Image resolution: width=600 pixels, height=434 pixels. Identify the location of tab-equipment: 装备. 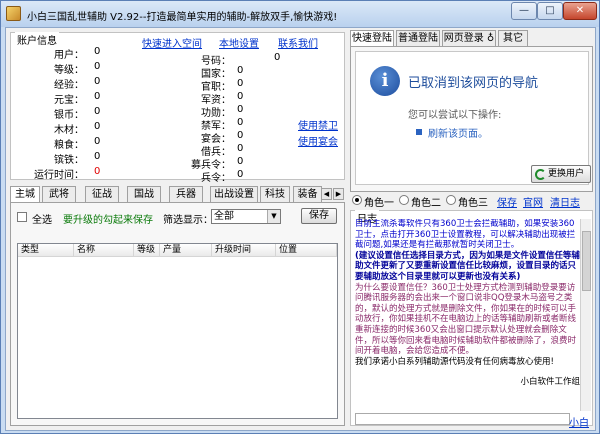
(307, 194).